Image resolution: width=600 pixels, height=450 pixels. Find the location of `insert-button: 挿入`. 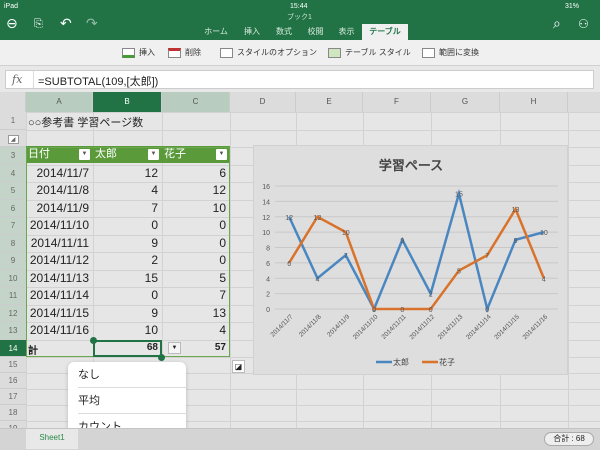

insert-button: 挿入 is located at coordinates (138, 52).